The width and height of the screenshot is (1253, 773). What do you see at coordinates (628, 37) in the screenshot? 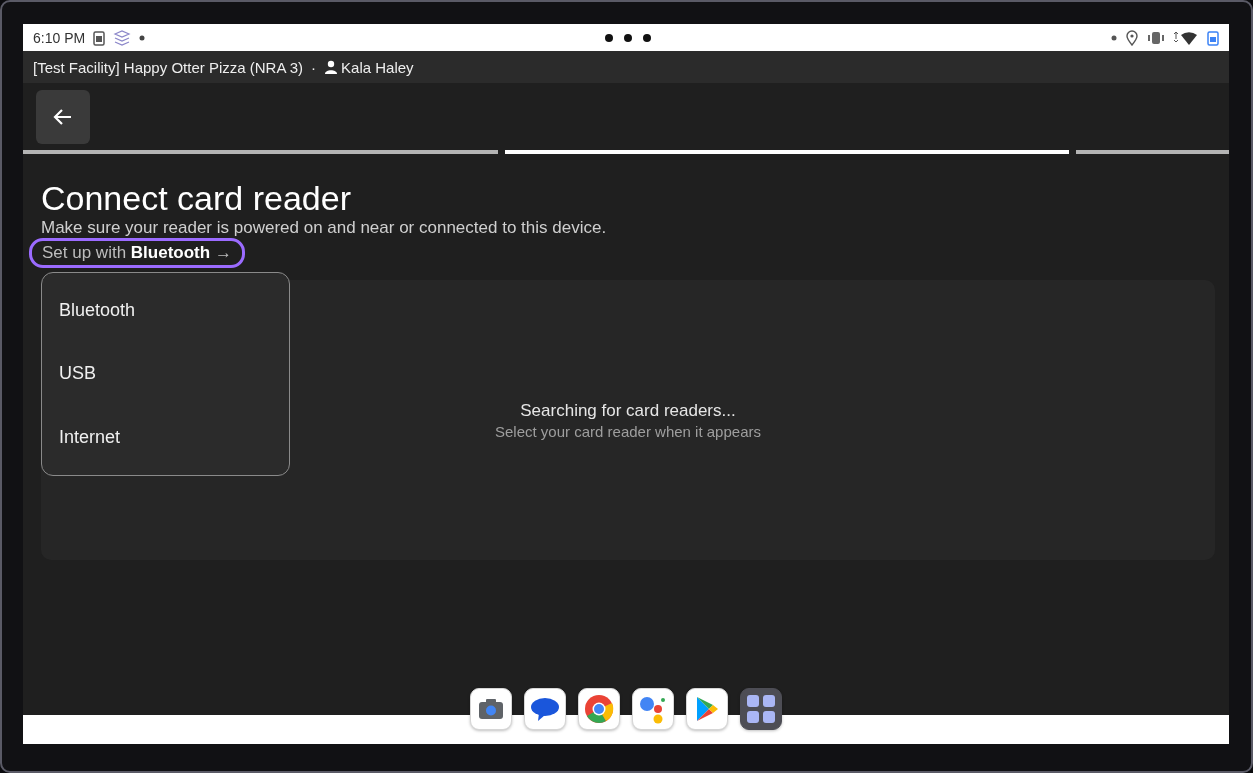
I see `camera-dots-icon` at bounding box center [628, 37].